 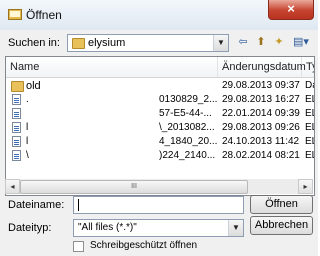 I want to click on file-date: 28.02.2014 08:21, so click(x=261, y=155).